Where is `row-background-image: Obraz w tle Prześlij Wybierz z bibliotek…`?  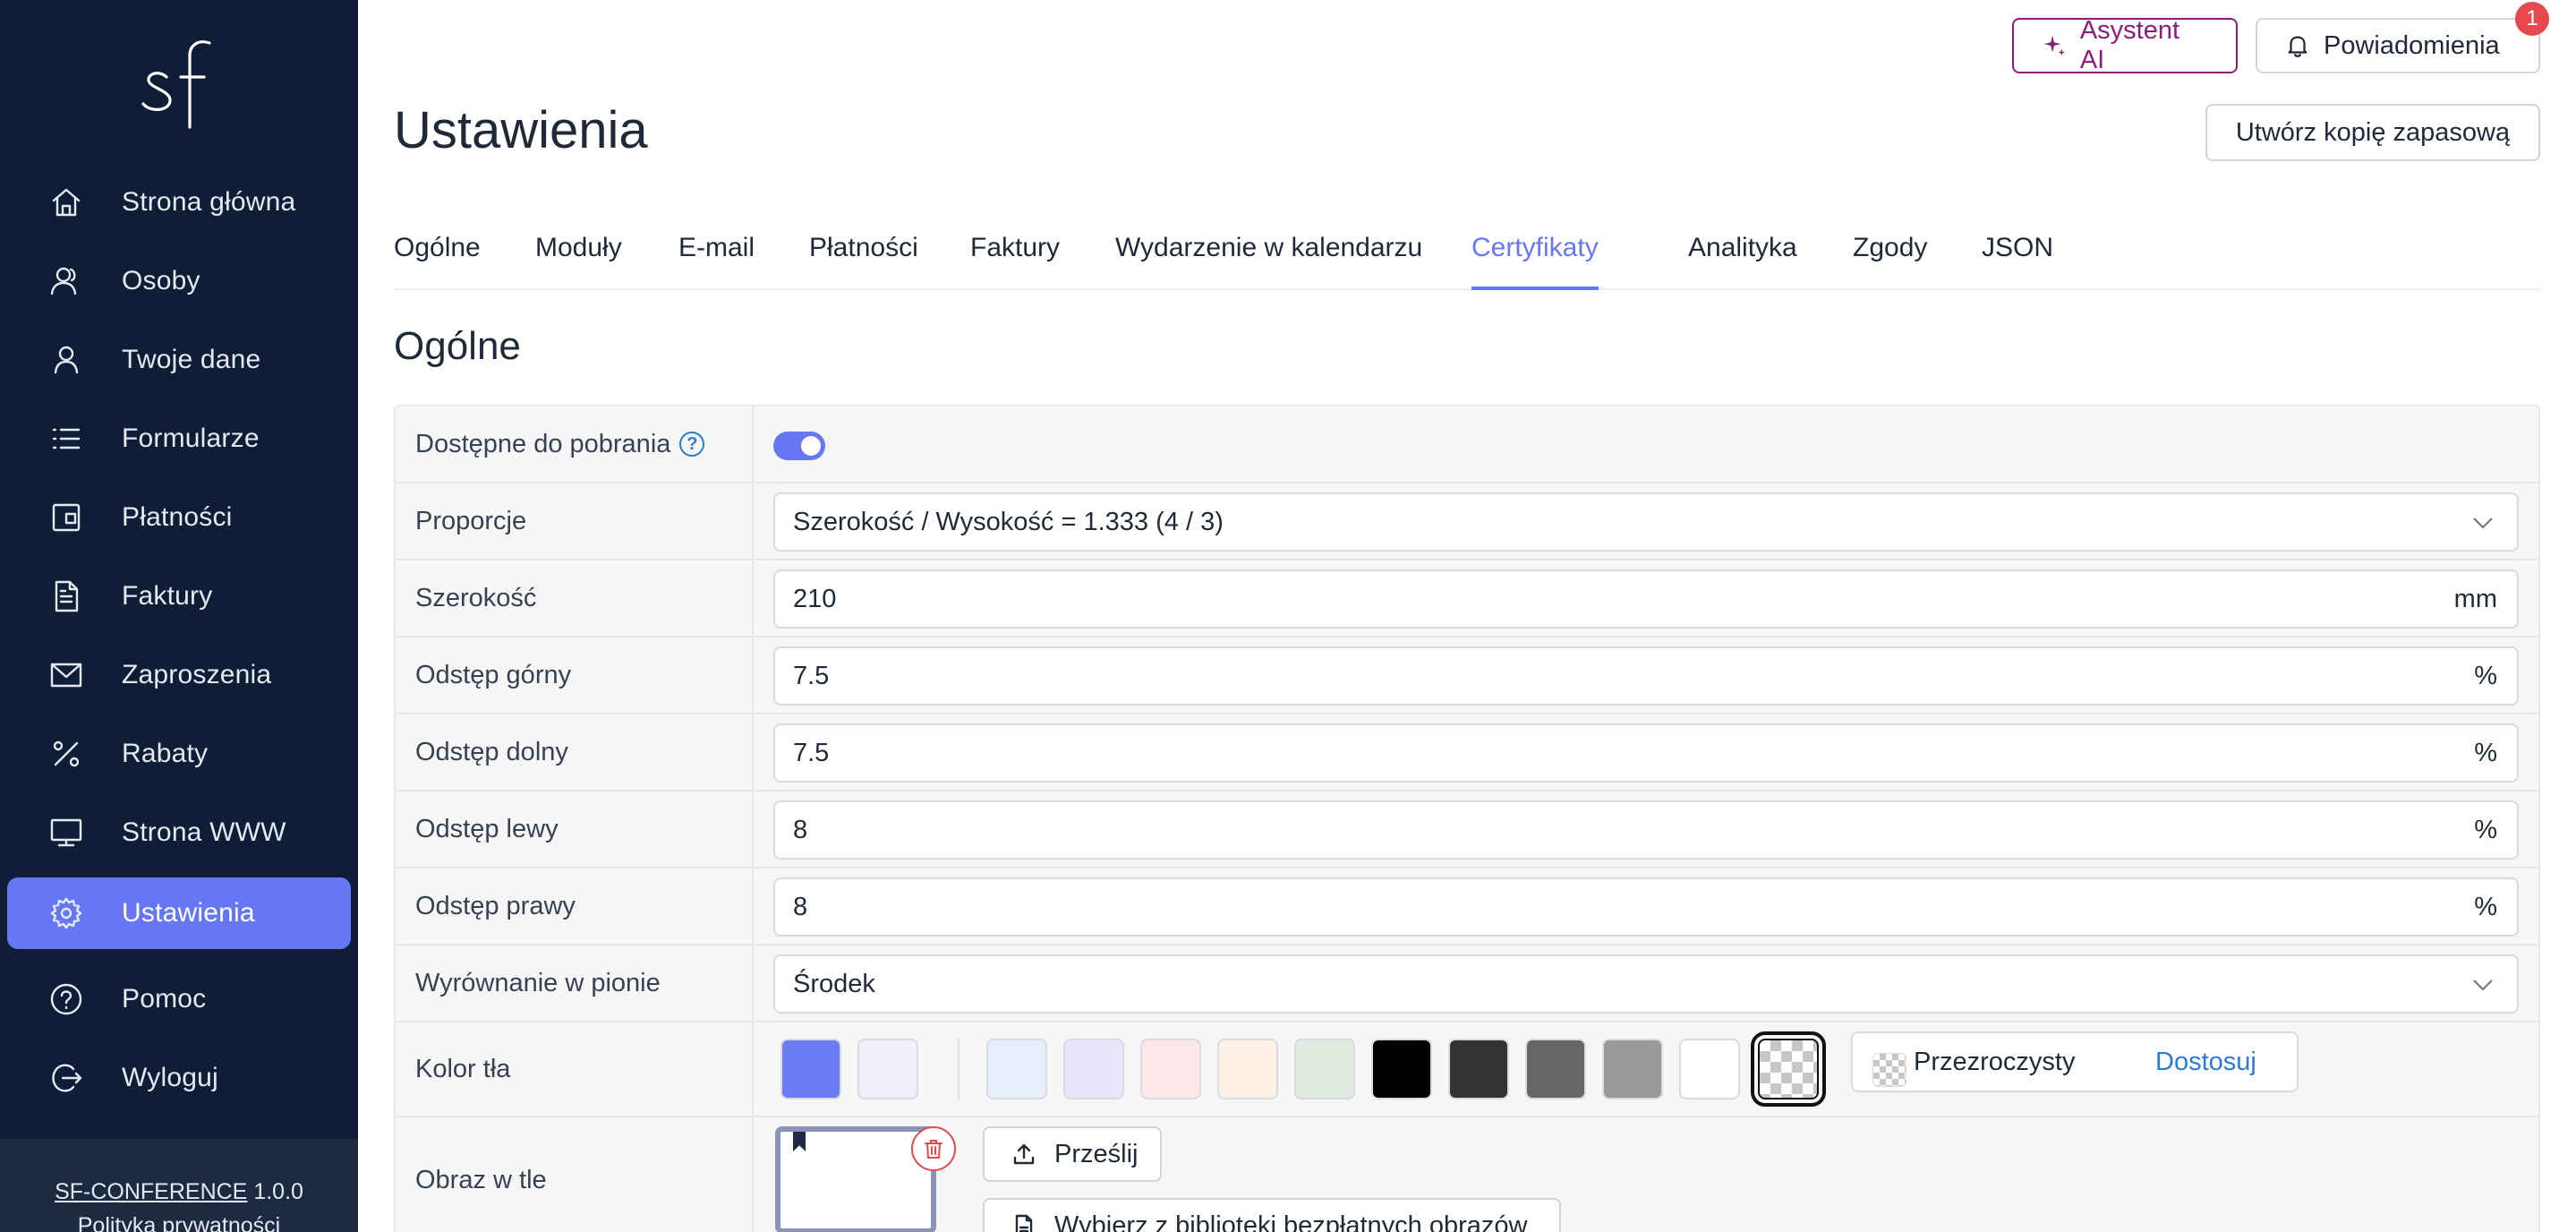
row-background-image: Obraz w tle Prześlij Wybierz z bibliotek… is located at coordinates (1467, 1174).